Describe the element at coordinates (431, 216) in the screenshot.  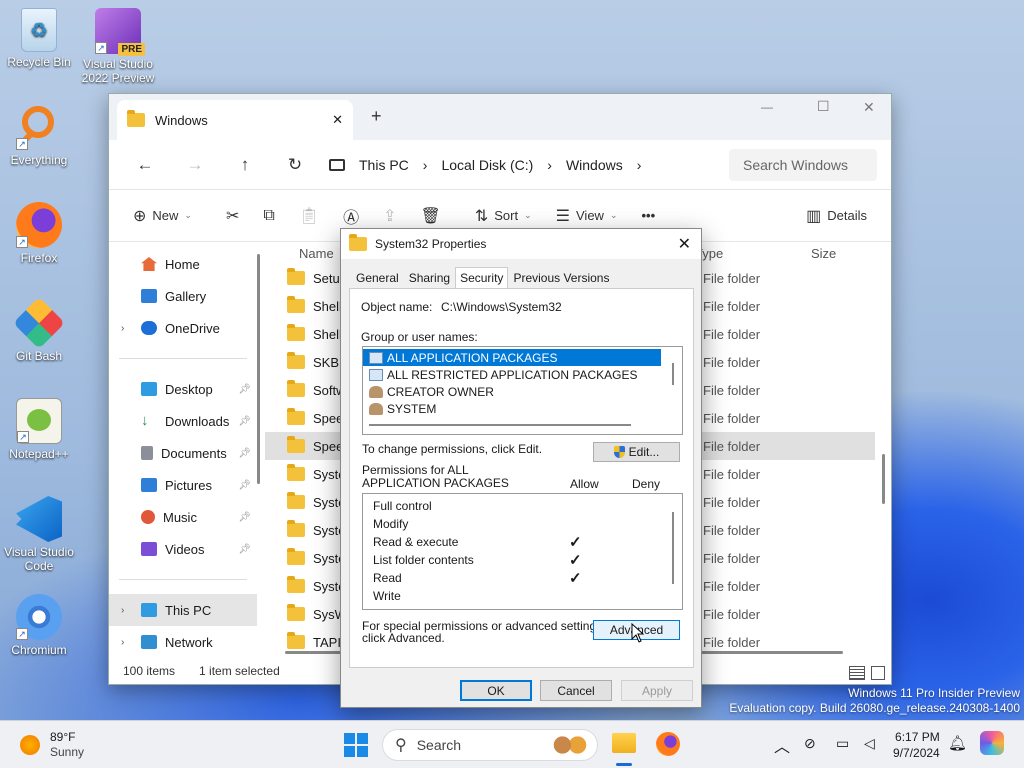
I see `delete-button: 🗑︎` at that location.